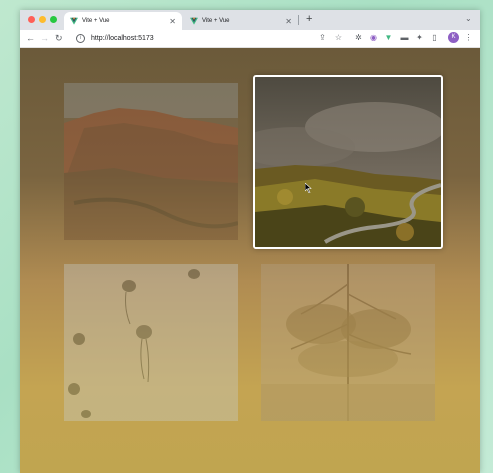 The height and width of the screenshot is (473, 493). I want to click on extension-icon: ◉, so click(373, 37).